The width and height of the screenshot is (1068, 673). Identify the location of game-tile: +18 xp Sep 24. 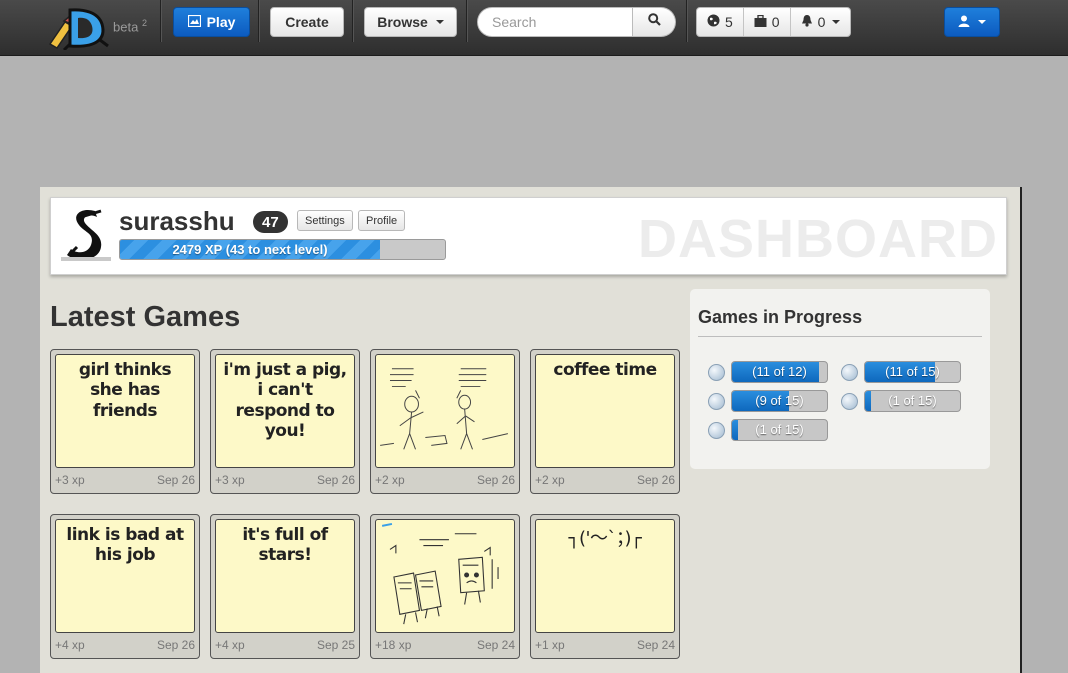
(445, 586).